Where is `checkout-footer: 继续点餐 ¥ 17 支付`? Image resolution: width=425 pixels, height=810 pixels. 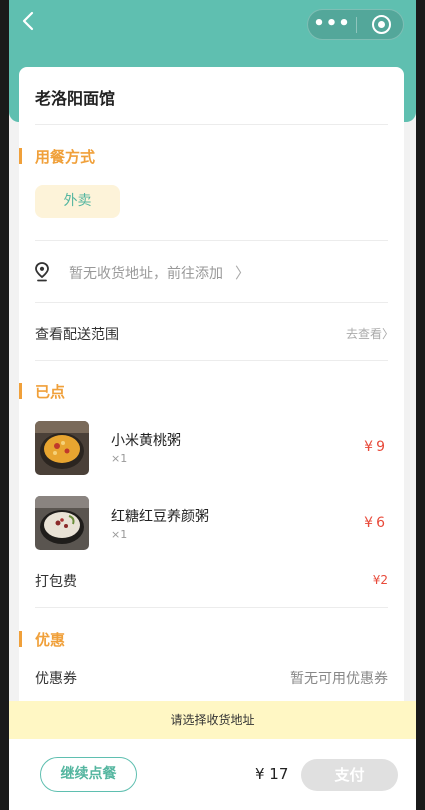
checkout-footer: 继续点餐 ¥ 17 支付 is located at coordinates (212, 774).